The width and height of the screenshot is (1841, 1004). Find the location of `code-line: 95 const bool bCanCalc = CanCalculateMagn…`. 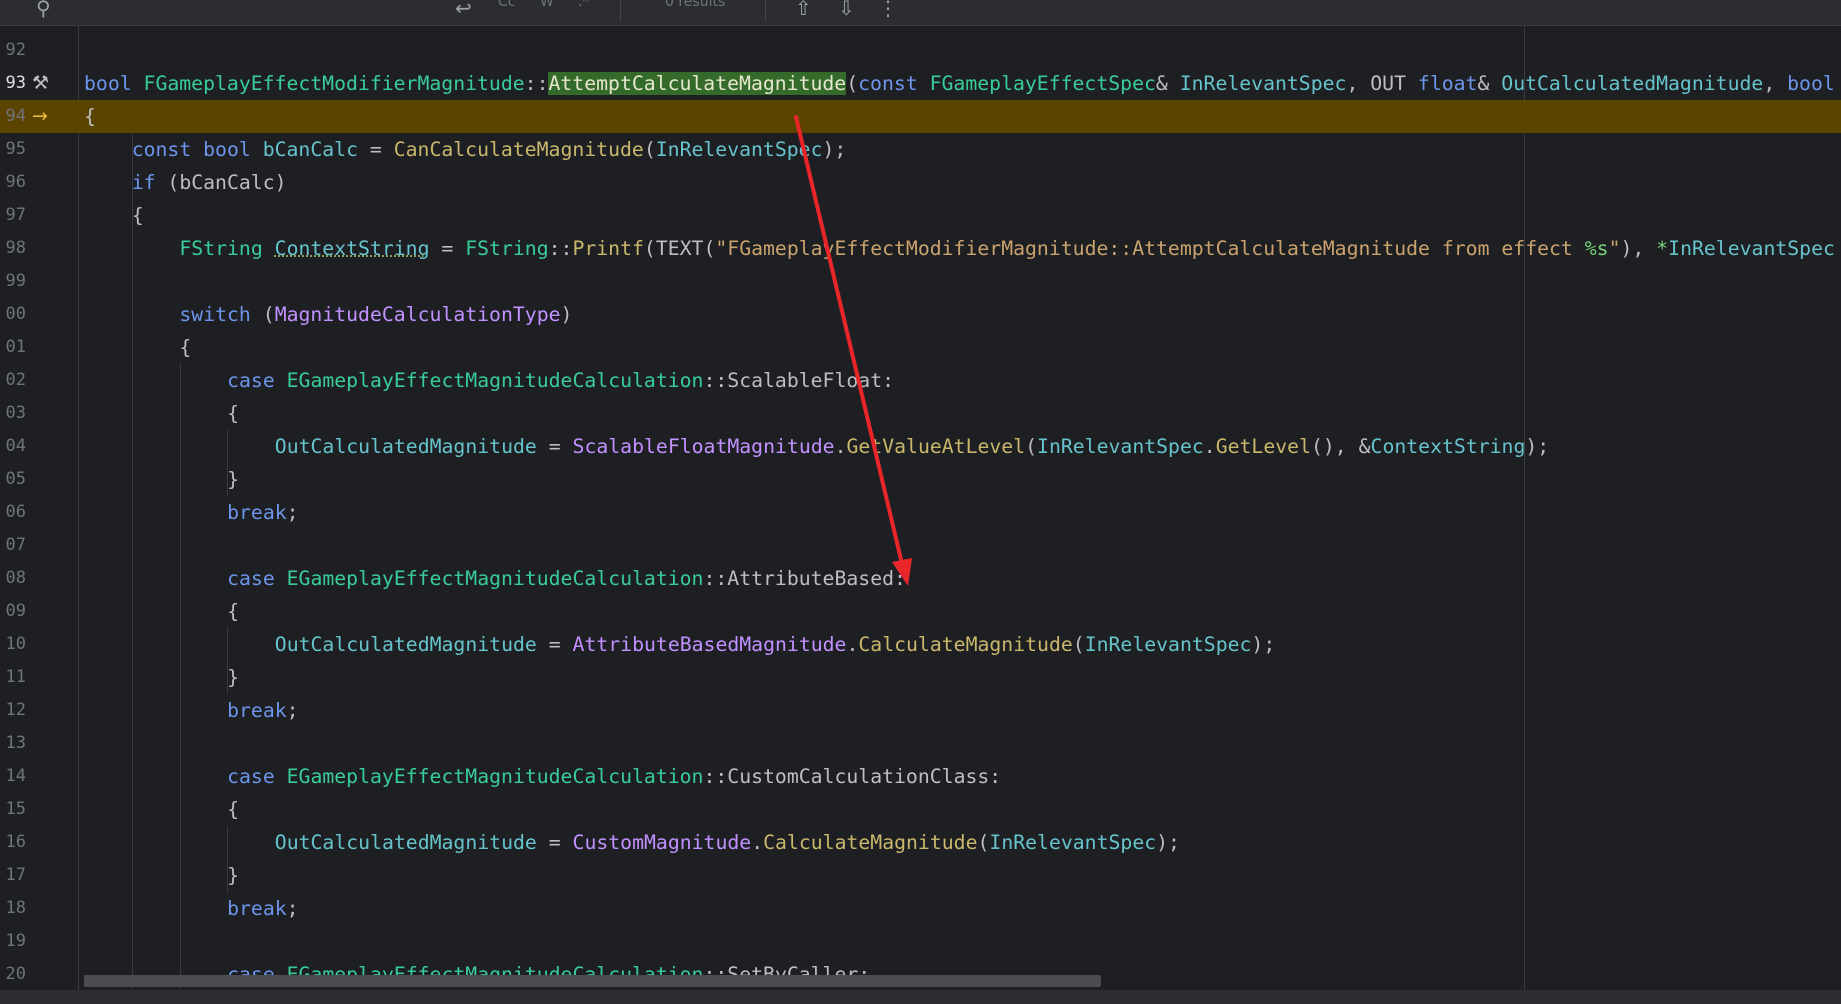

code-line: 95 const bool bCanCalc = CanCalculateMagn… is located at coordinates (920, 149).